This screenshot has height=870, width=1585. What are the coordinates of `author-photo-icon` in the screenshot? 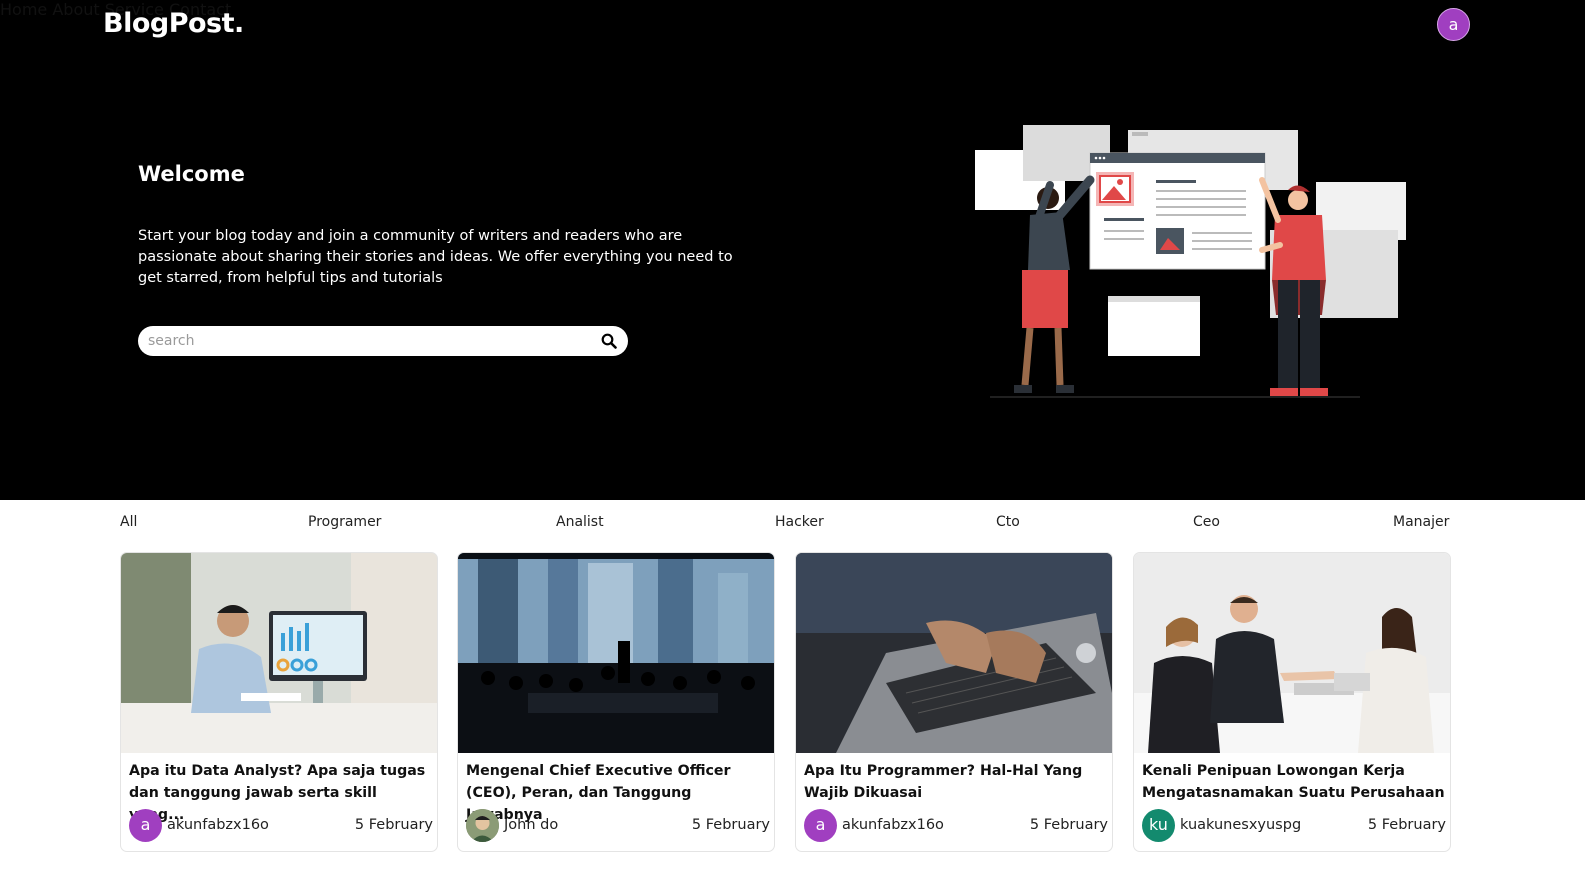 It's located at (482, 825).